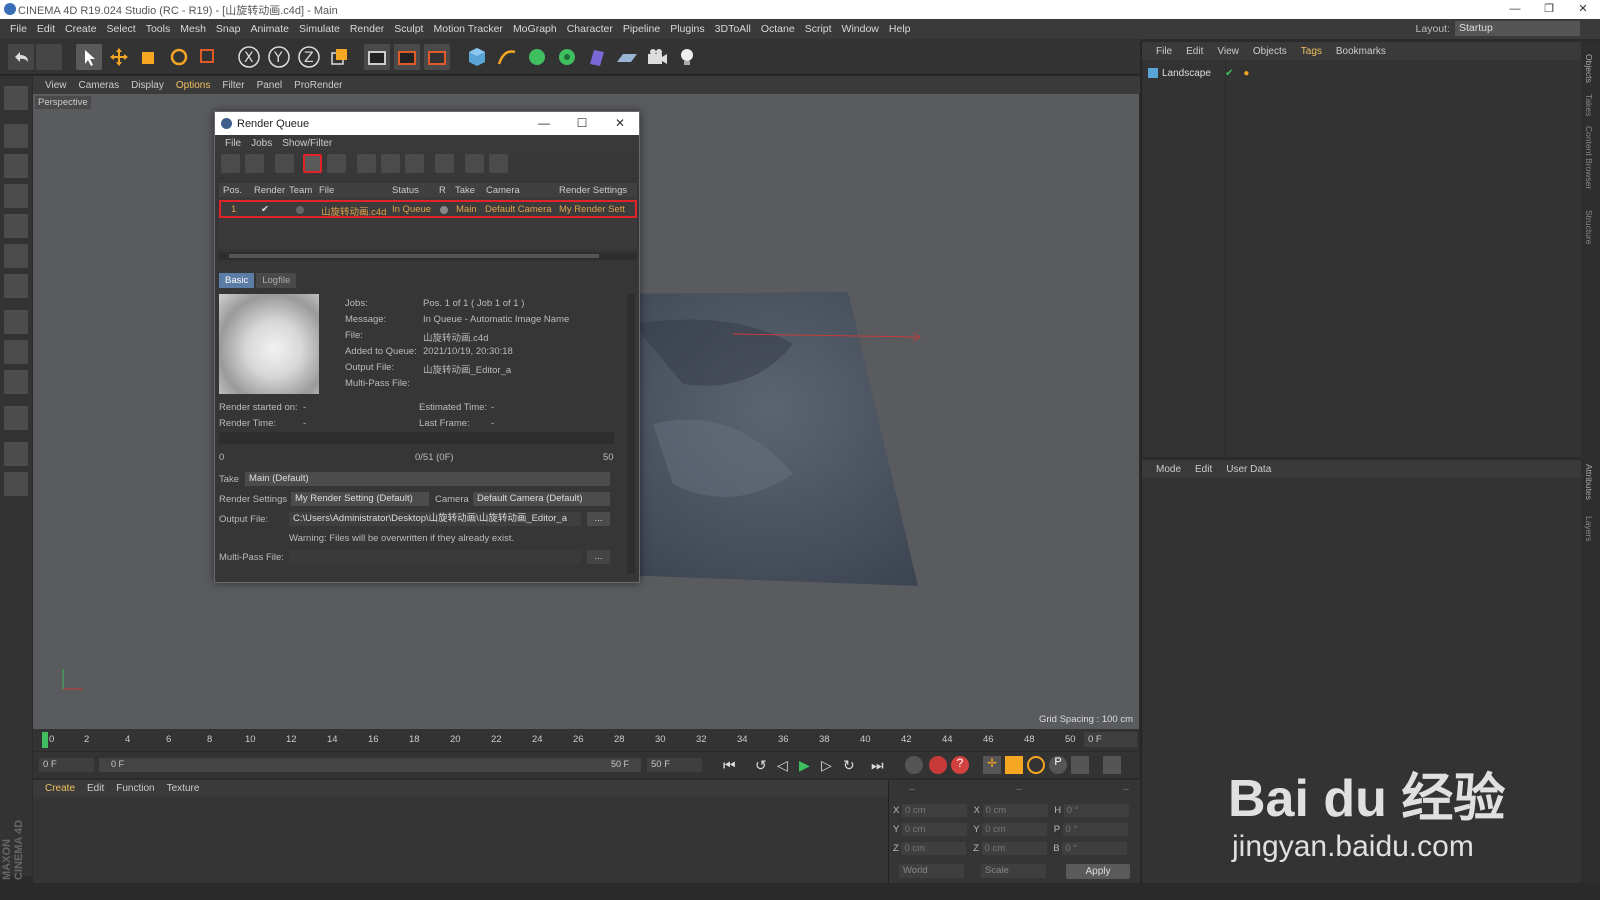 Image resolution: width=1600 pixels, height=900 pixels. What do you see at coordinates (877, 765) in the screenshot?
I see `goto-end-icon: ⏭` at bounding box center [877, 765].